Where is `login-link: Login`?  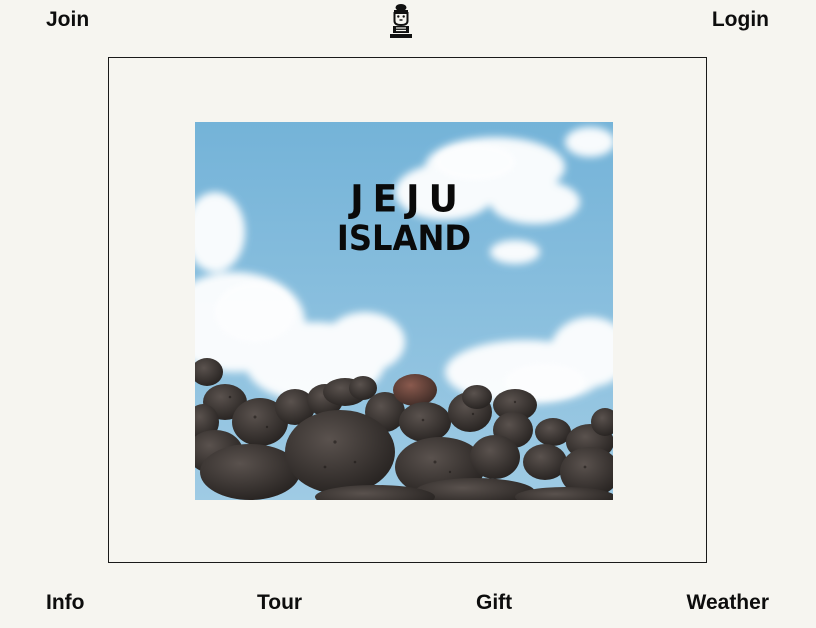
login-link: Login is located at coordinates (740, 19).